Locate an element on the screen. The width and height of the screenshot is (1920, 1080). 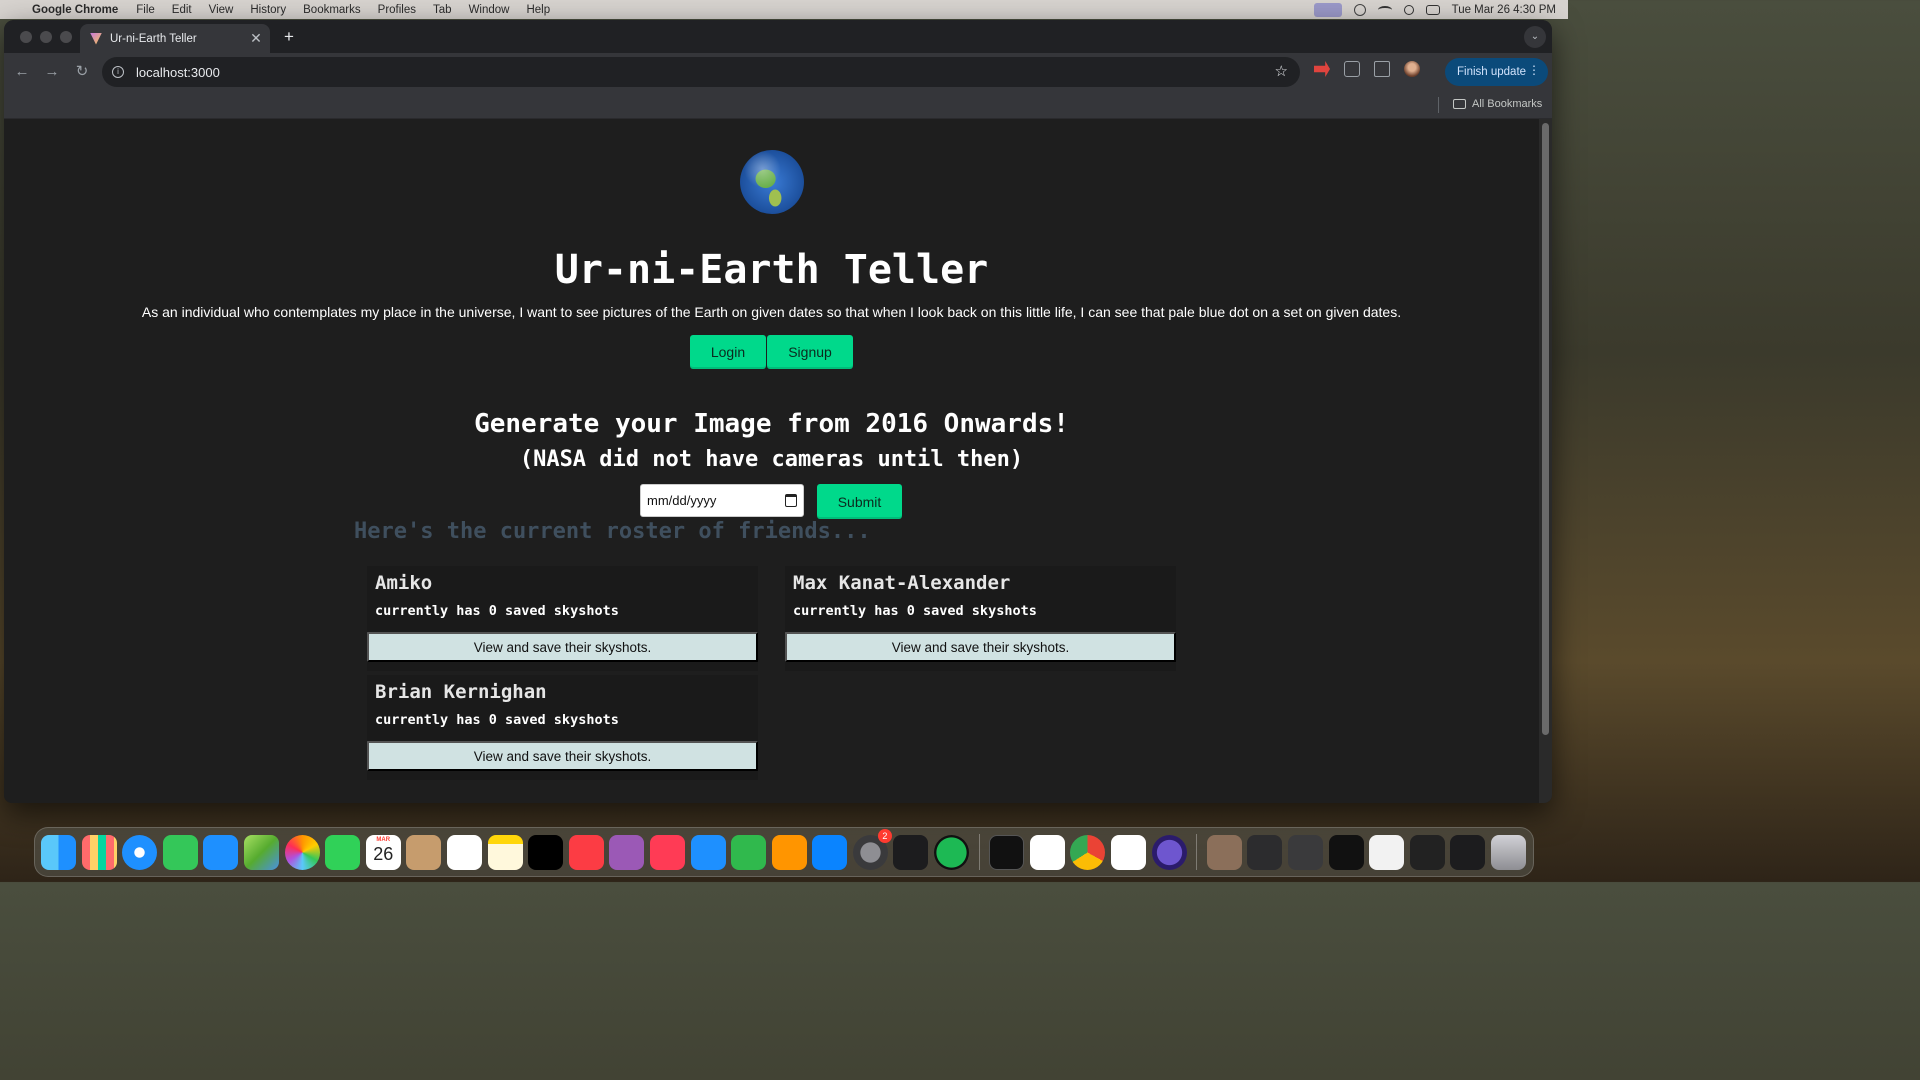
finish-update-label: Finish update is located at coordinates (1492, 72).